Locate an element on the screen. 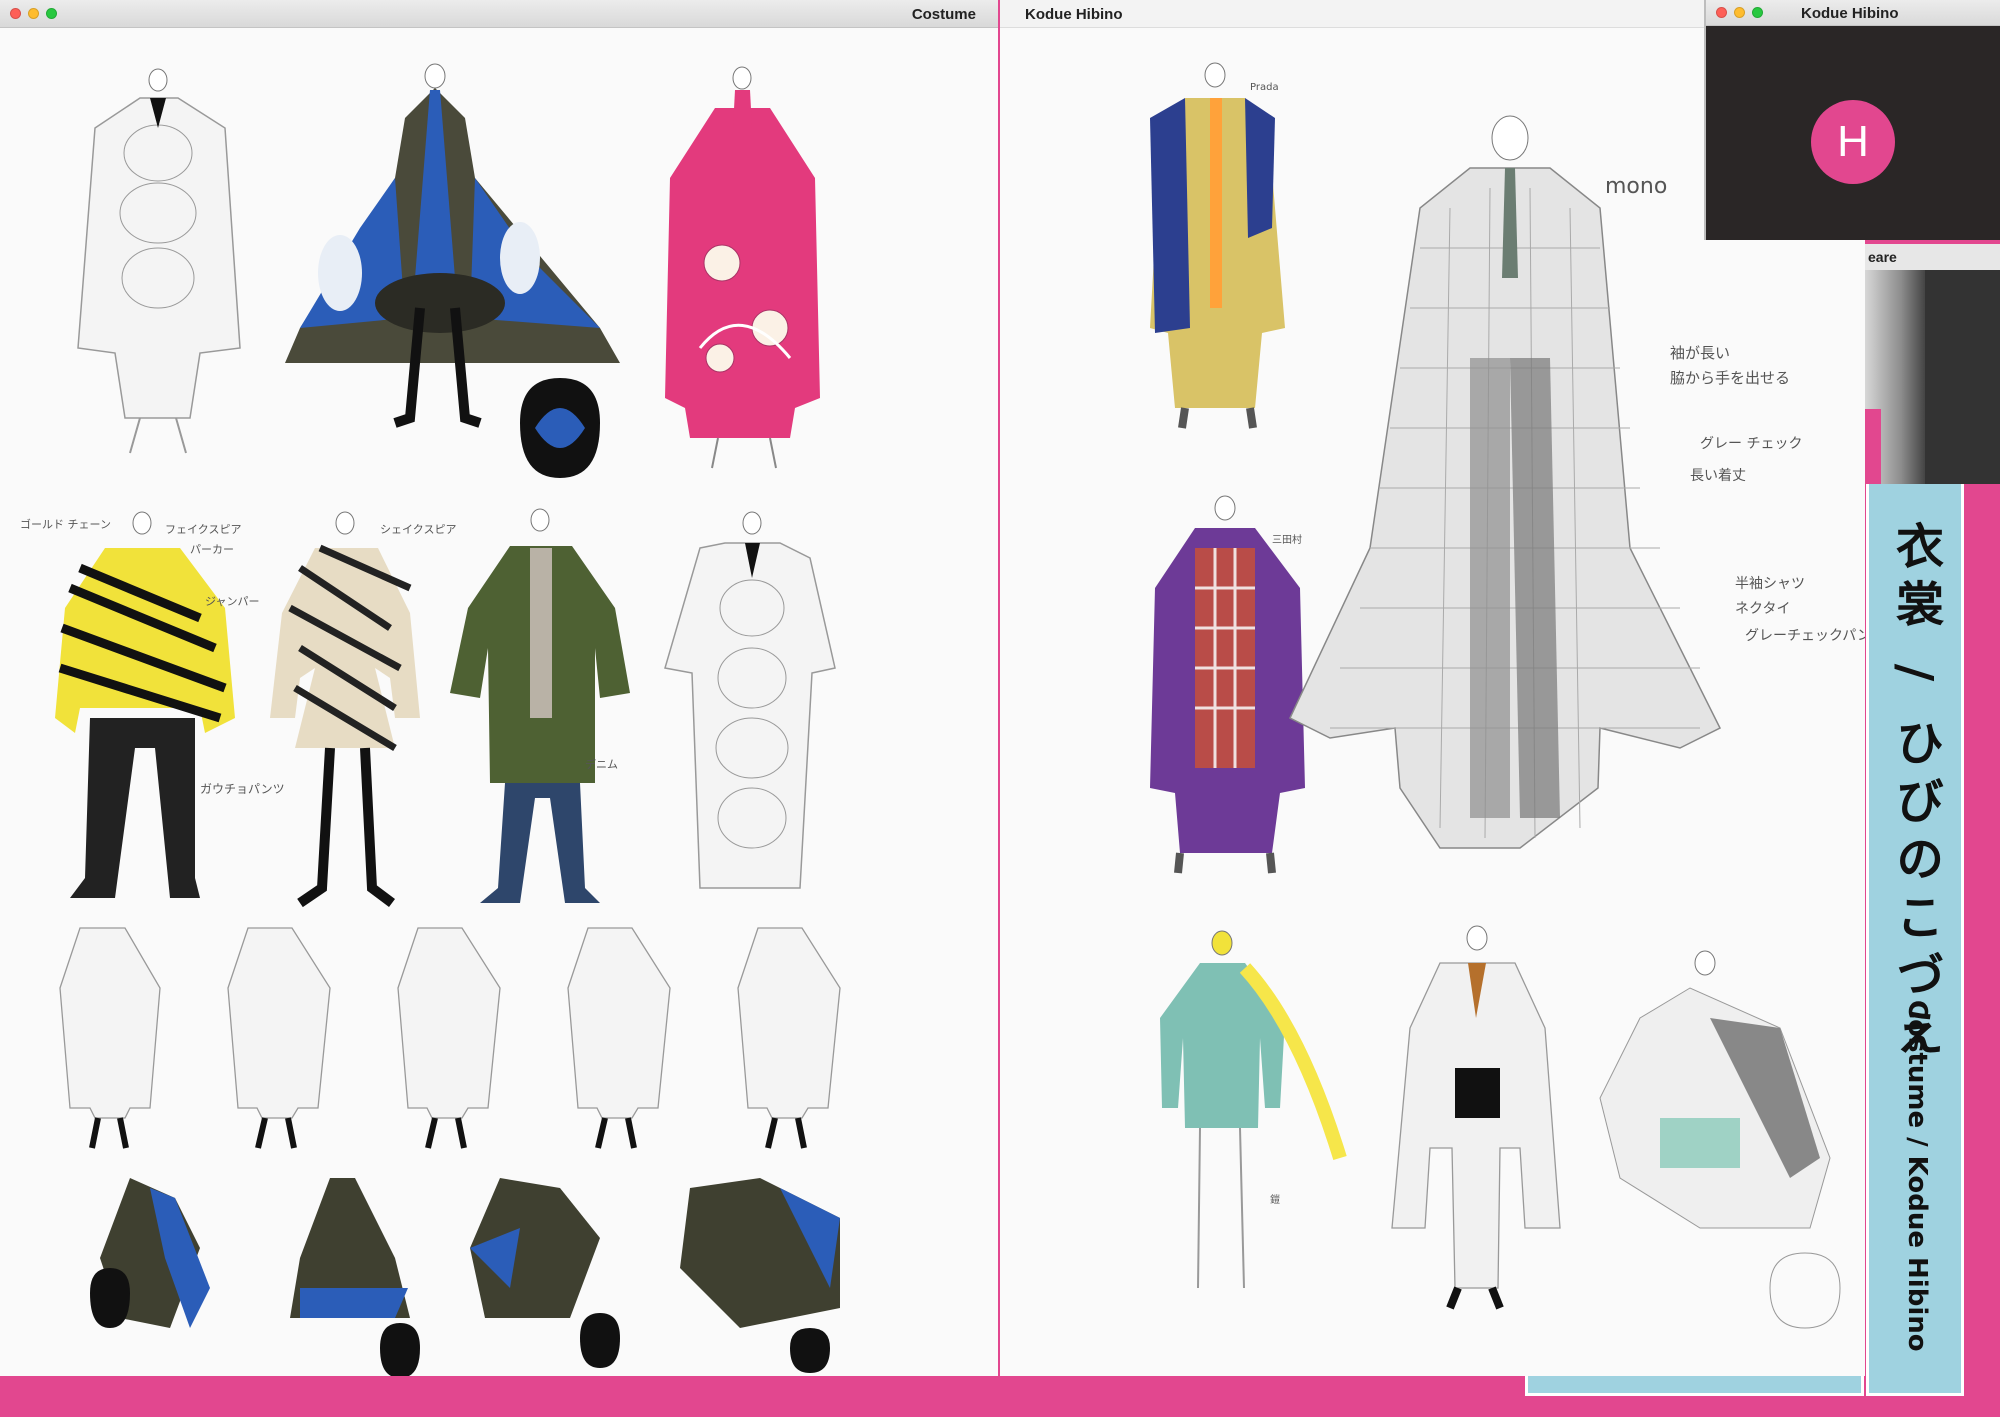 This screenshot has width=2000, height=1417. call-minimize-button is located at coordinates (1739, 12).